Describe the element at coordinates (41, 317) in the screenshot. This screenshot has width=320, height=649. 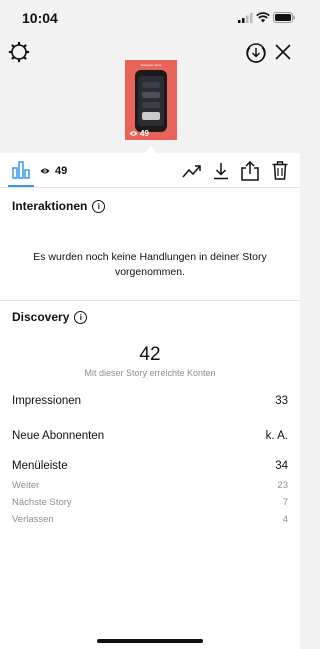
I see `discovery-title: Discovery` at that location.